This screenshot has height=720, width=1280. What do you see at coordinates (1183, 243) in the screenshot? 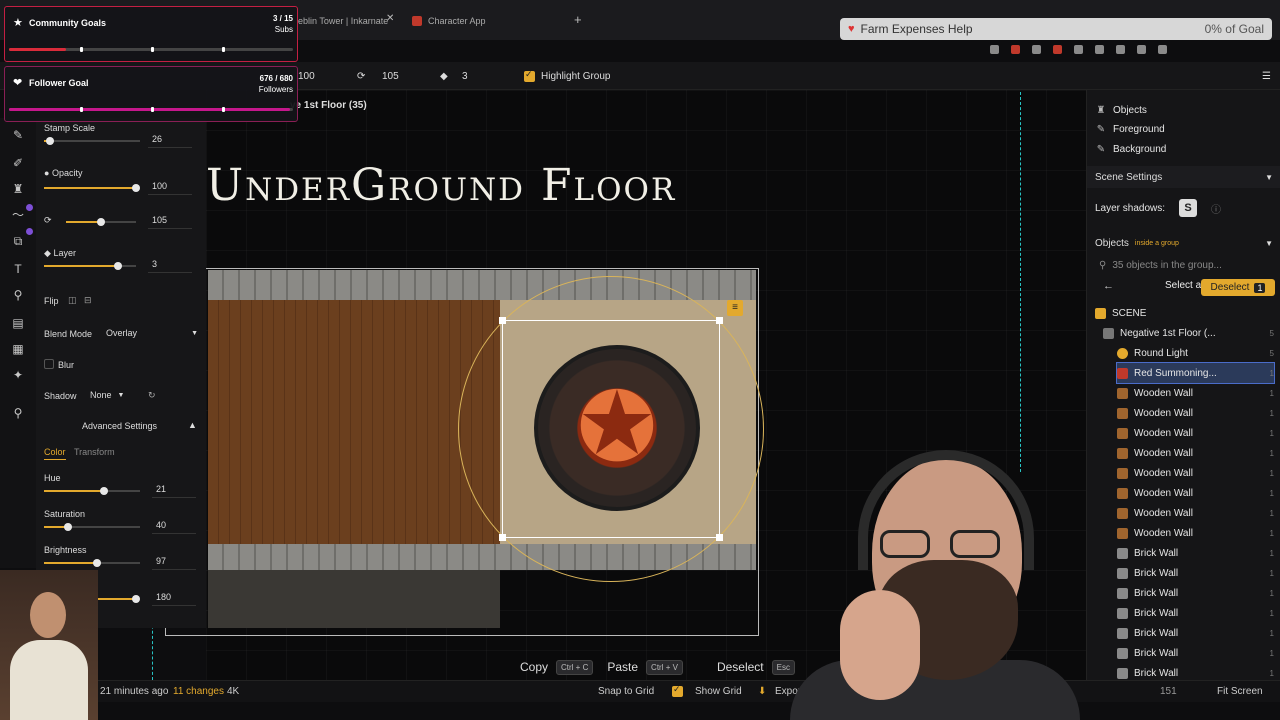
I see `objects-header: Objects inside a group ▼` at bounding box center [1183, 243].